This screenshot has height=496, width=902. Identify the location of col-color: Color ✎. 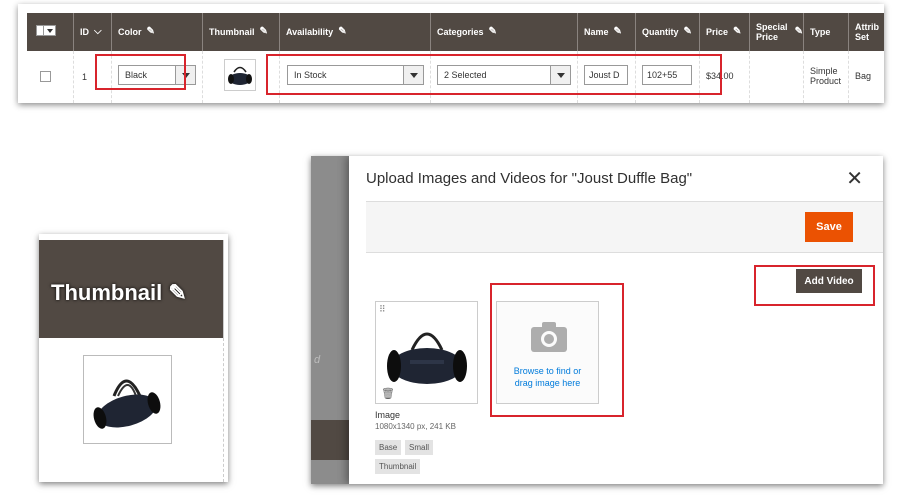
(156, 32).